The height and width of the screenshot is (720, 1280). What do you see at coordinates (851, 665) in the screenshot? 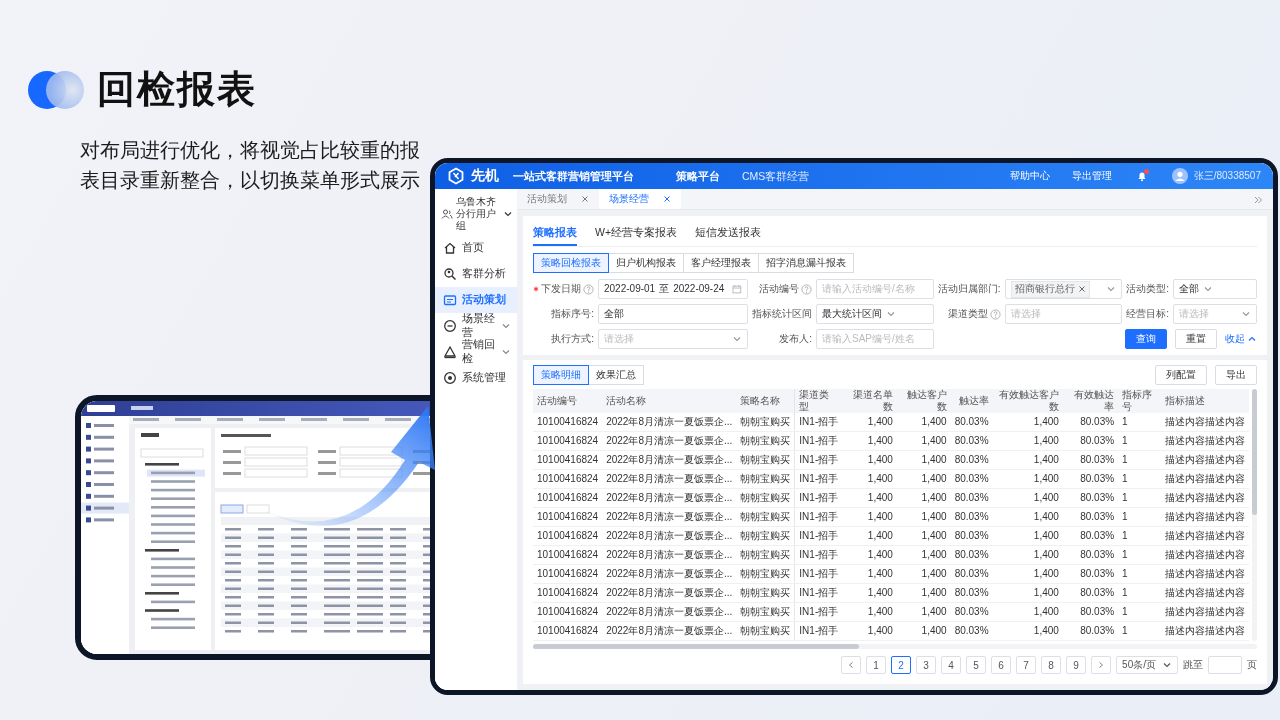
I see `previous-page-button` at bounding box center [851, 665].